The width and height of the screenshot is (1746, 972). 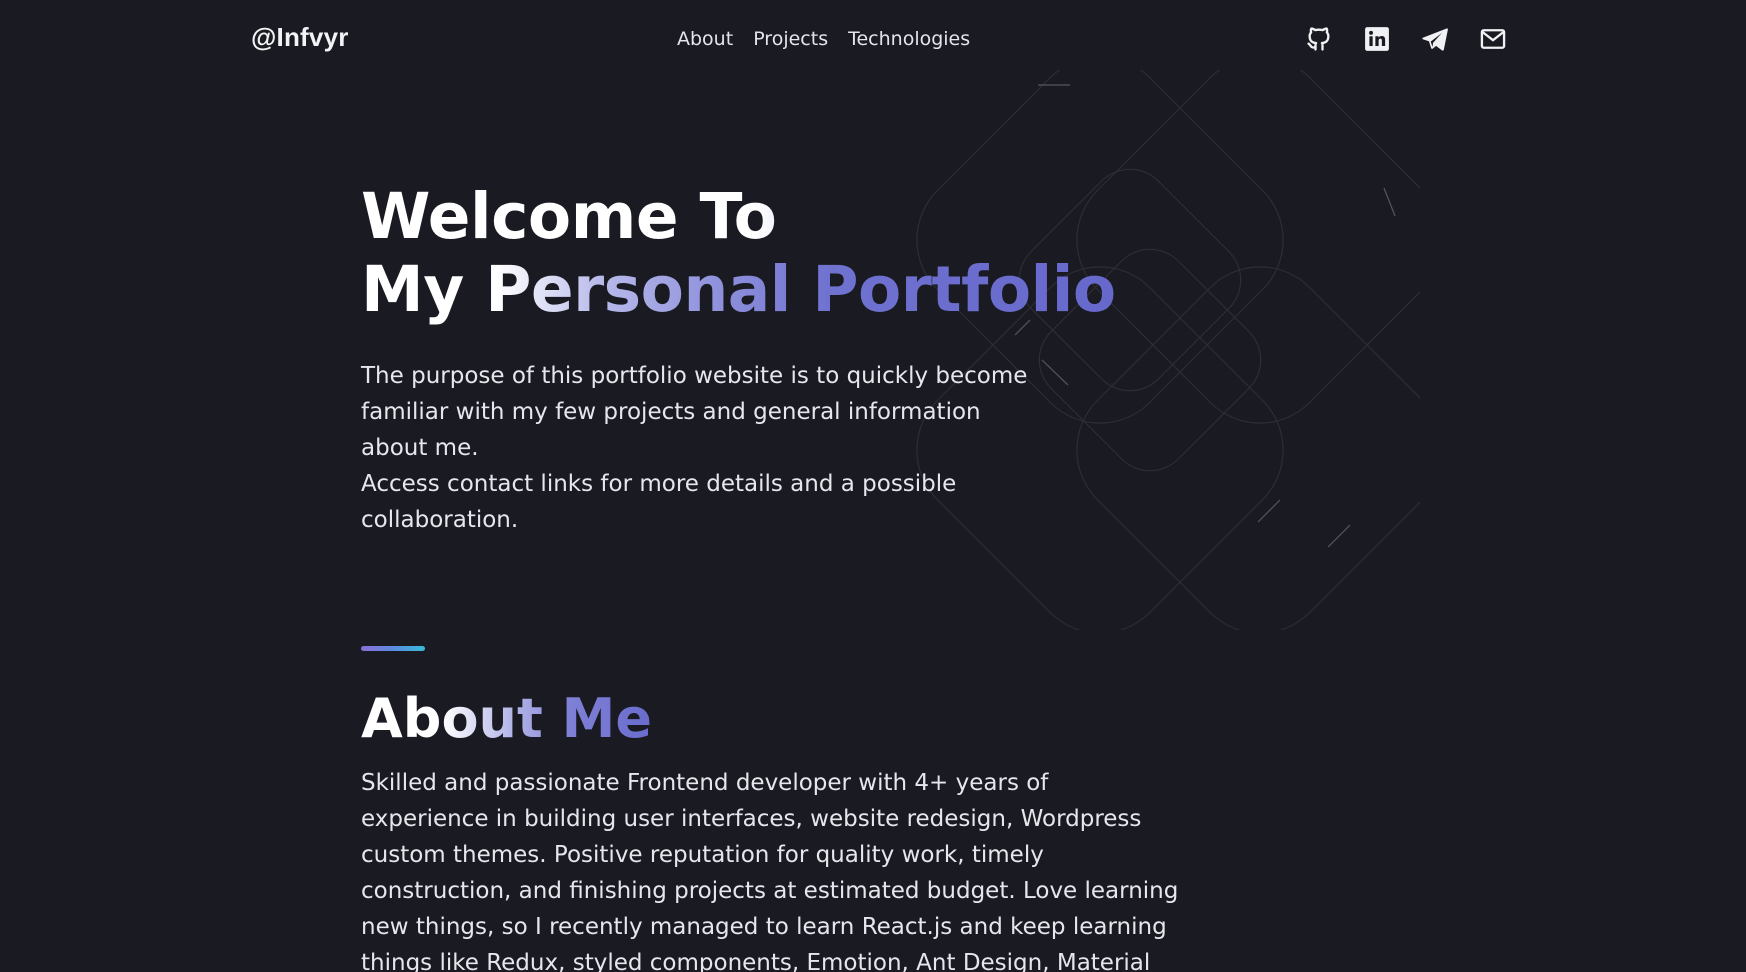 I want to click on social-links, so click(x=1406, y=39).